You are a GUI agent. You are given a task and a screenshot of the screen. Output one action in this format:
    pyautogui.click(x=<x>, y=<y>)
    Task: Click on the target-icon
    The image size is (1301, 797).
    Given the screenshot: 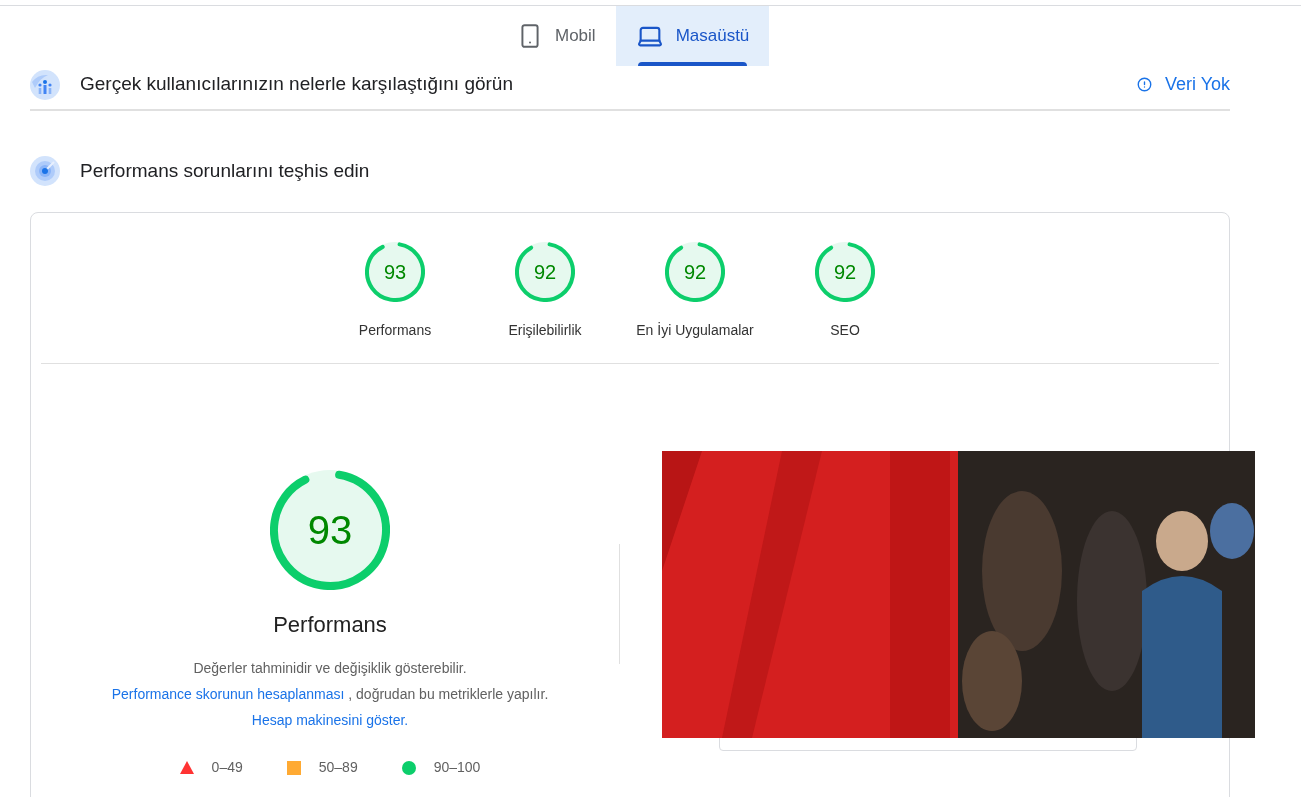 What is the action you would take?
    pyautogui.click(x=45, y=171)
    